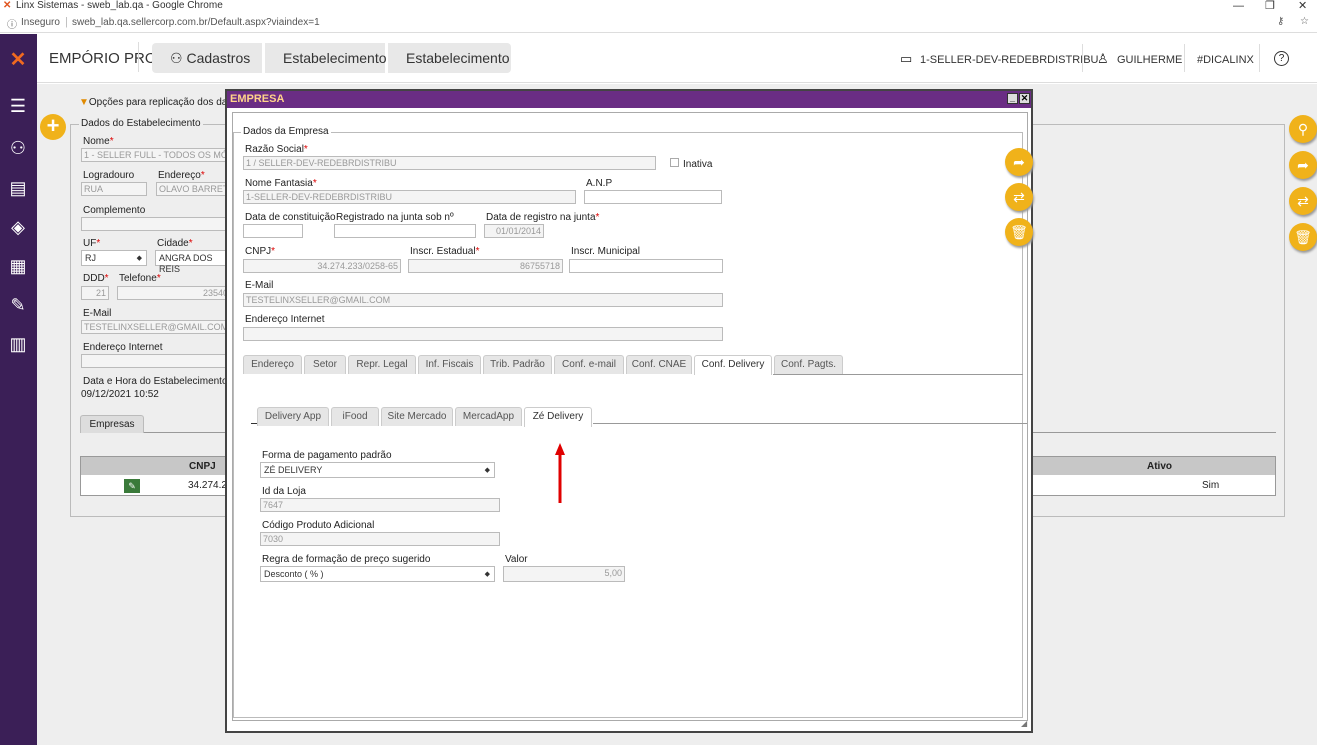 The height and width of the screenshot is (745, 1317). What do you see at coordinates (1024, 723) in the screenshot?
I see `resize-handle-icon: ◢` at bounding box center [1024, 723].